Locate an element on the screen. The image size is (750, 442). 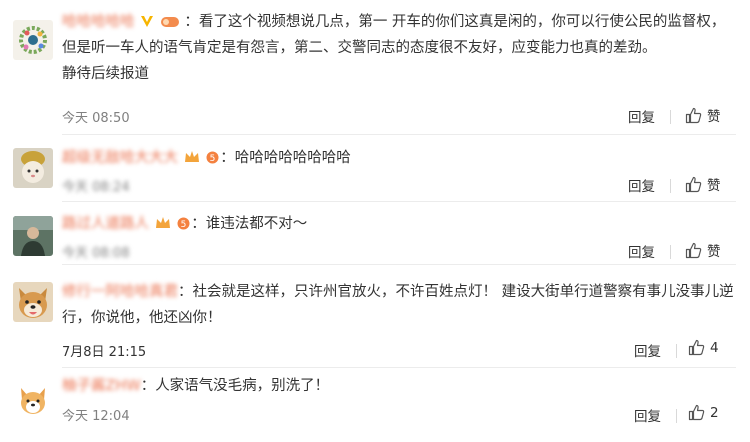
username-link: 柚子酱ZHW is located at coordinates (101, 386).